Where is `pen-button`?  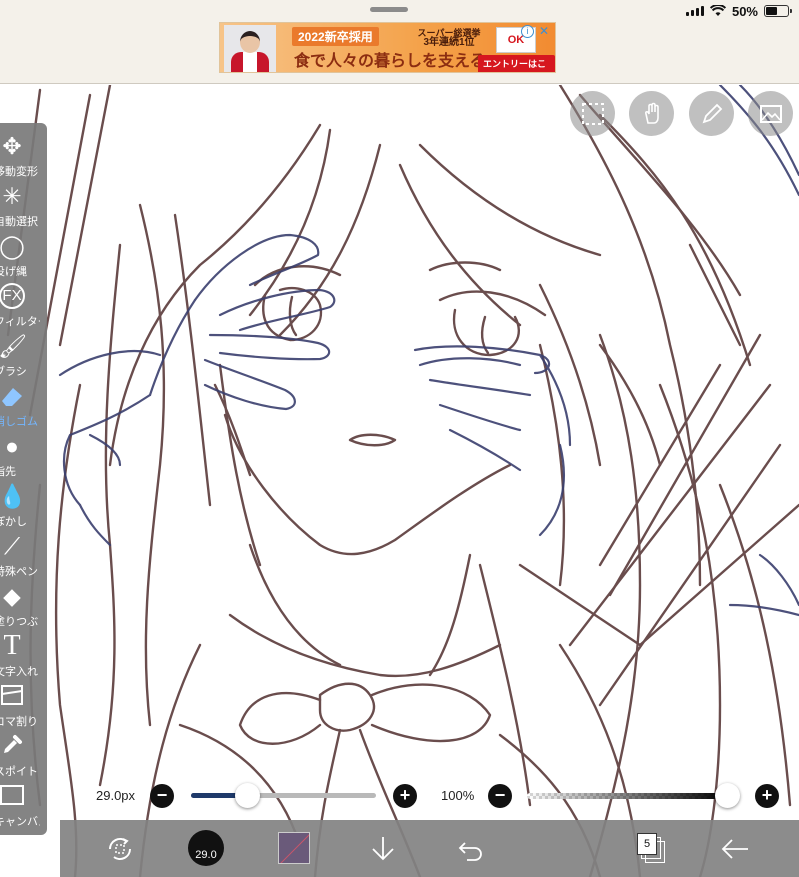
pen-button is located at coordinates (711, 113).